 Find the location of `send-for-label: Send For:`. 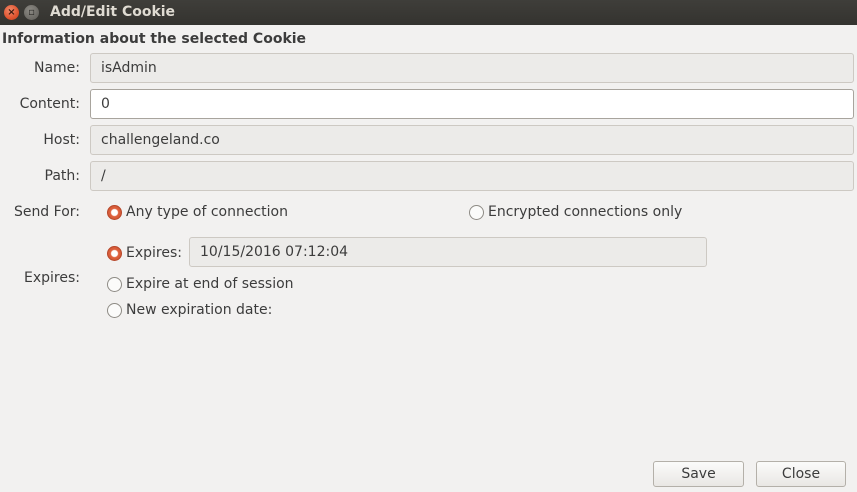

send-for-label: Send For: is located at coordinates (46, 212).